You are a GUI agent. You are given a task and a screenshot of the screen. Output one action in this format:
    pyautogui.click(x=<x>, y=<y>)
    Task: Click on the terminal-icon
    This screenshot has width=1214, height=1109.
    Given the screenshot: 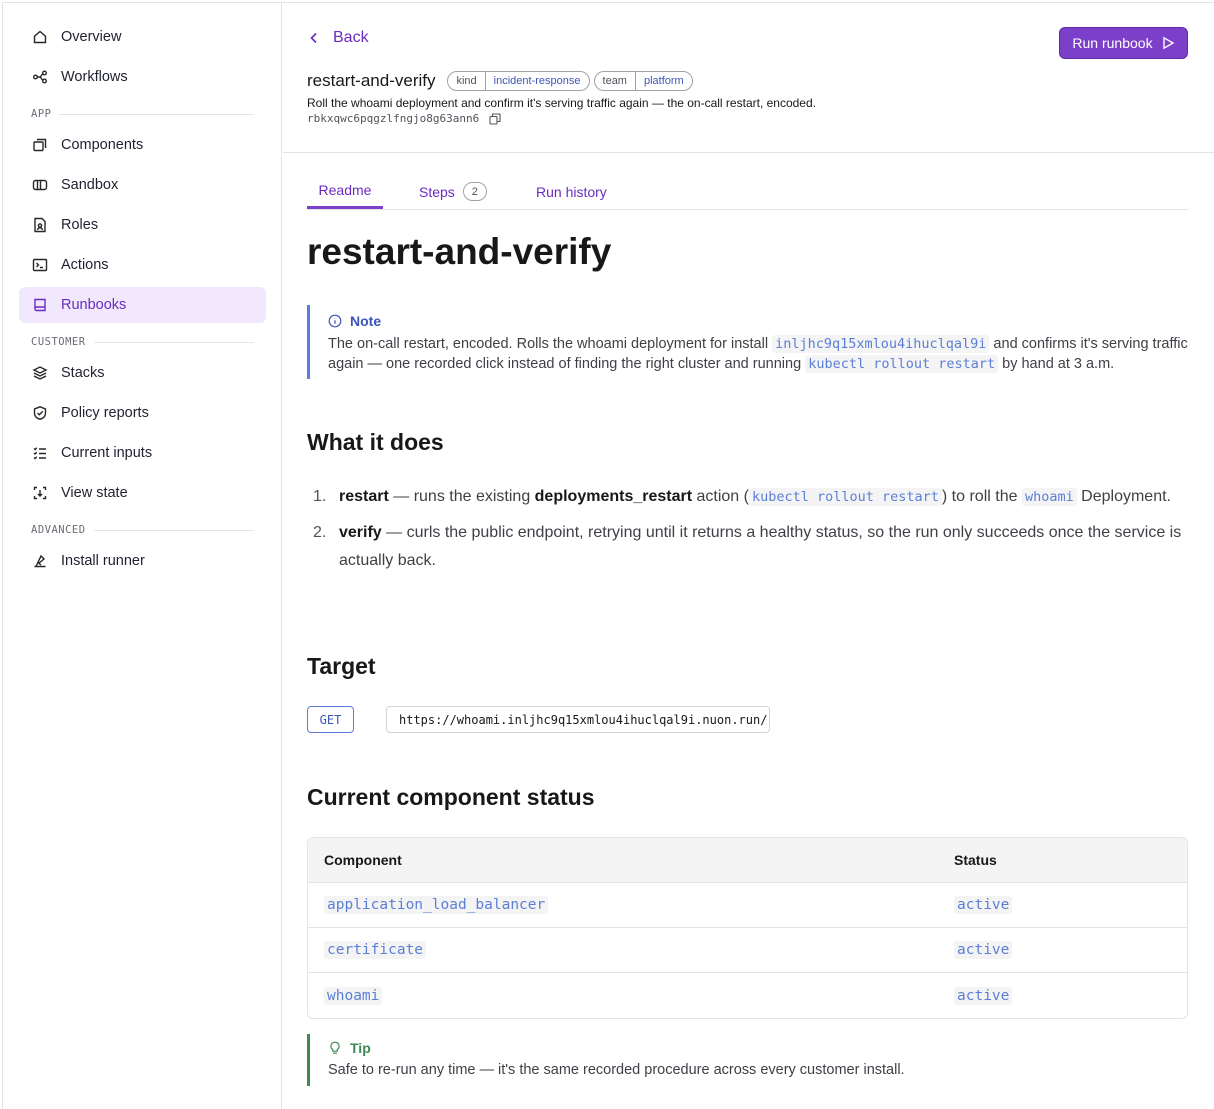 What is the action you would take?
    pyautogui.click(x=40, y=265)
    